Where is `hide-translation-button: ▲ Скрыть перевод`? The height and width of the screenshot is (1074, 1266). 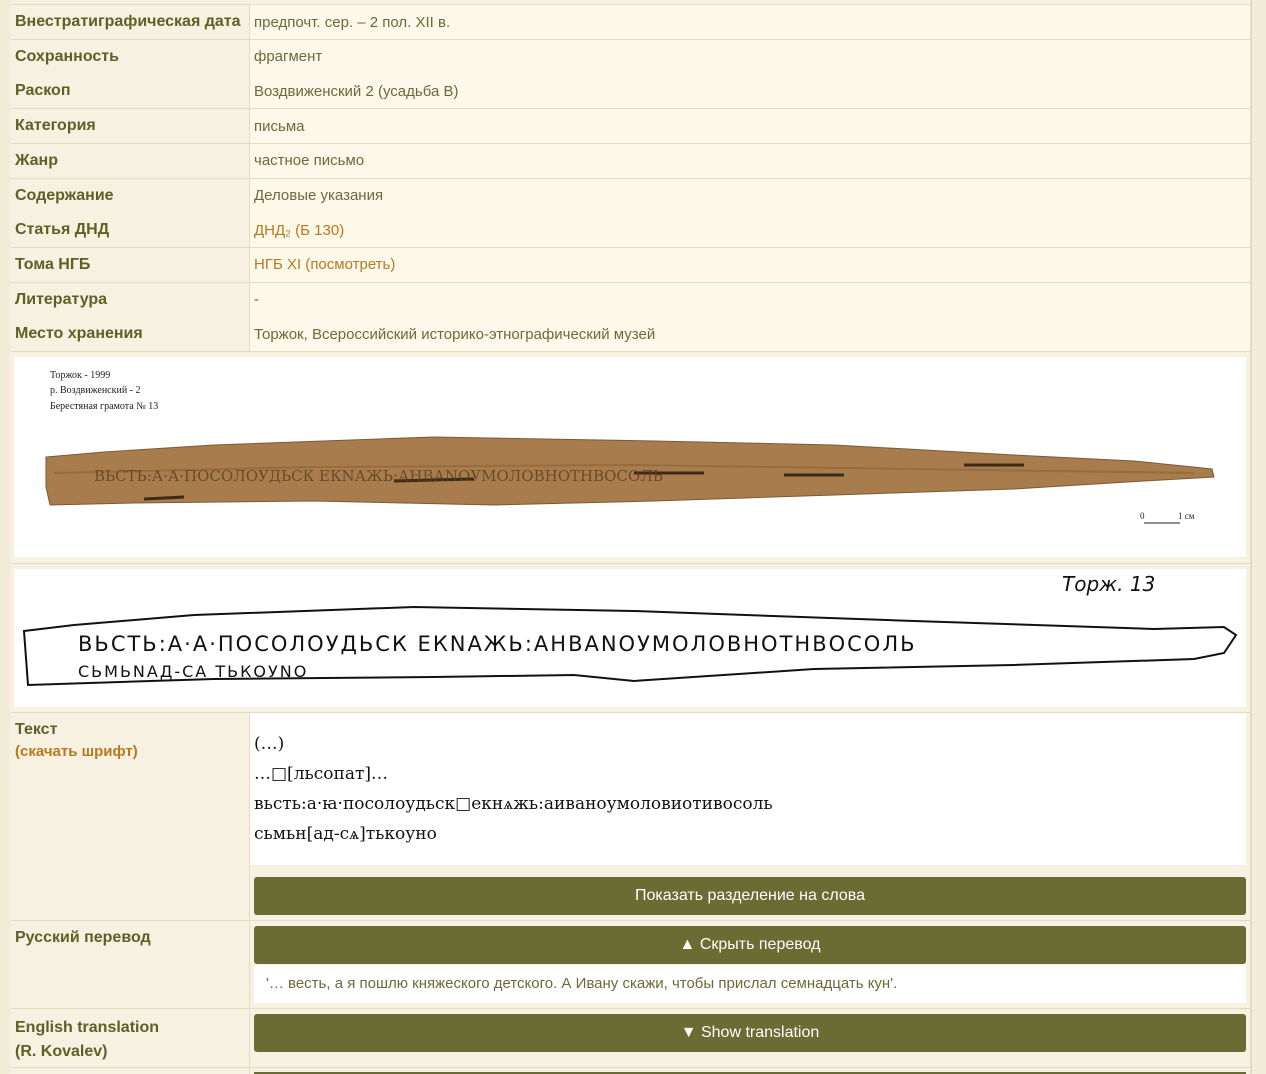
hide-translation-button: ▲ Скрыть перевод is located at coordinates (750, 945).